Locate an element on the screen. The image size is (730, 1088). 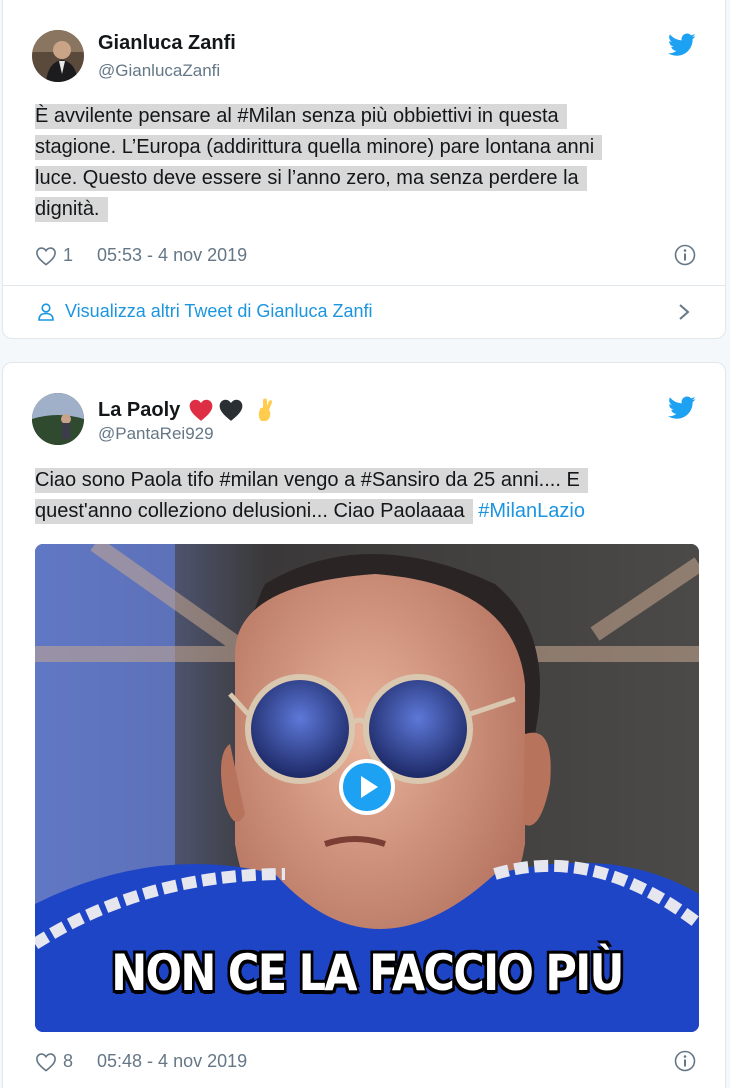
user-handle: @PantaRei929 is located at coordinates (156, 434).